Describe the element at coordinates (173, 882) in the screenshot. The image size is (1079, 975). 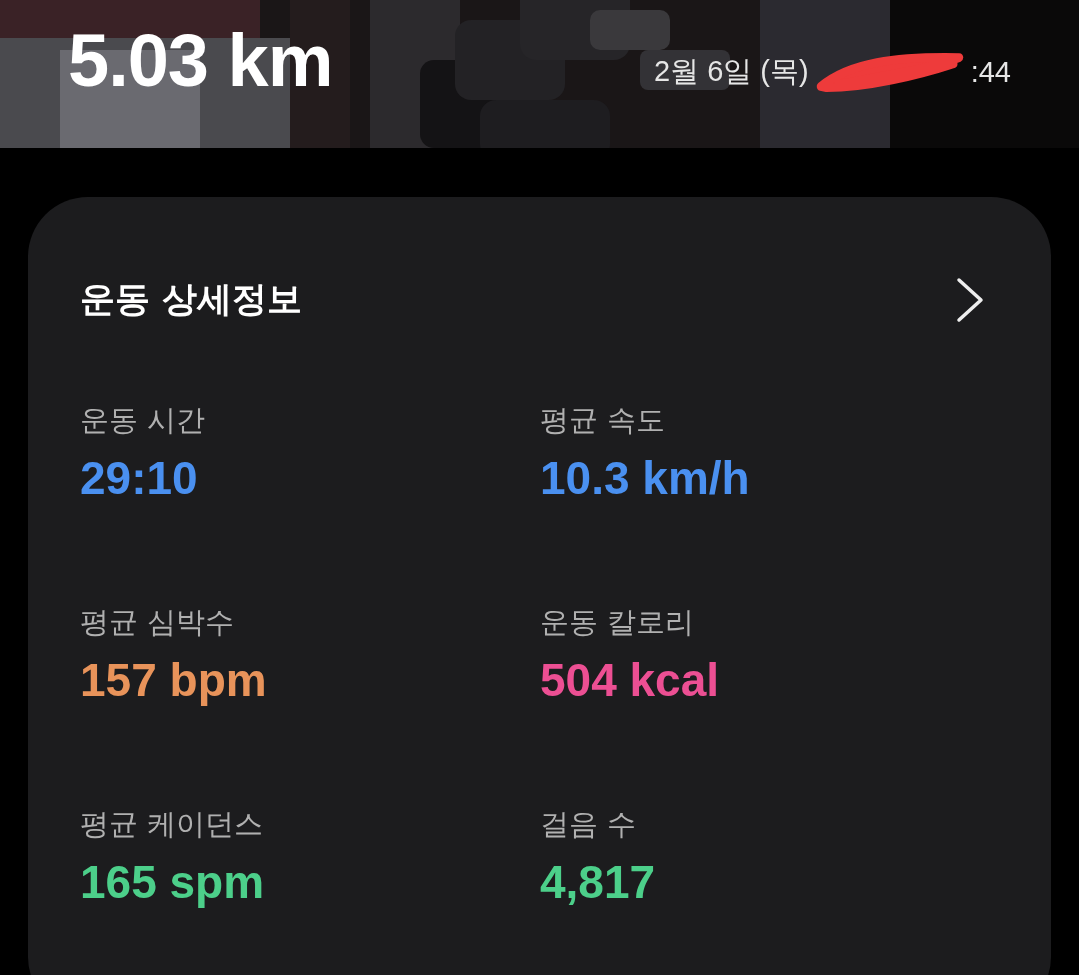
I see `metric-value: 165 spm` at that location.